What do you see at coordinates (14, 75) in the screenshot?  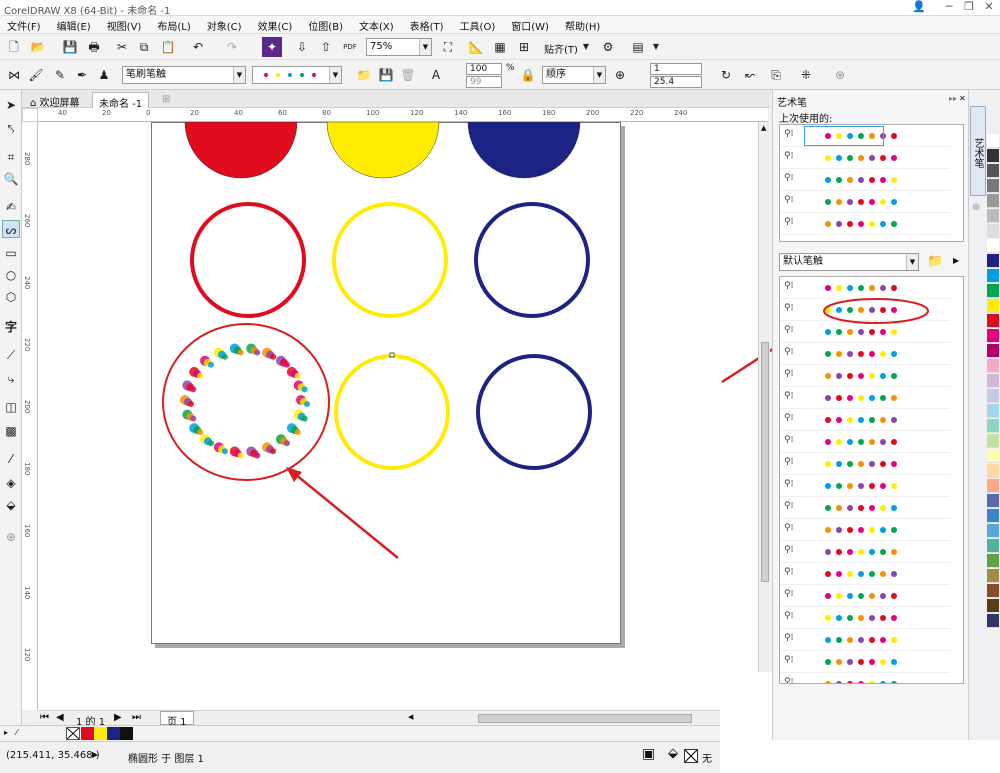 I see `preset-brush-icon: ⋈` at bounding box center [14, 75].